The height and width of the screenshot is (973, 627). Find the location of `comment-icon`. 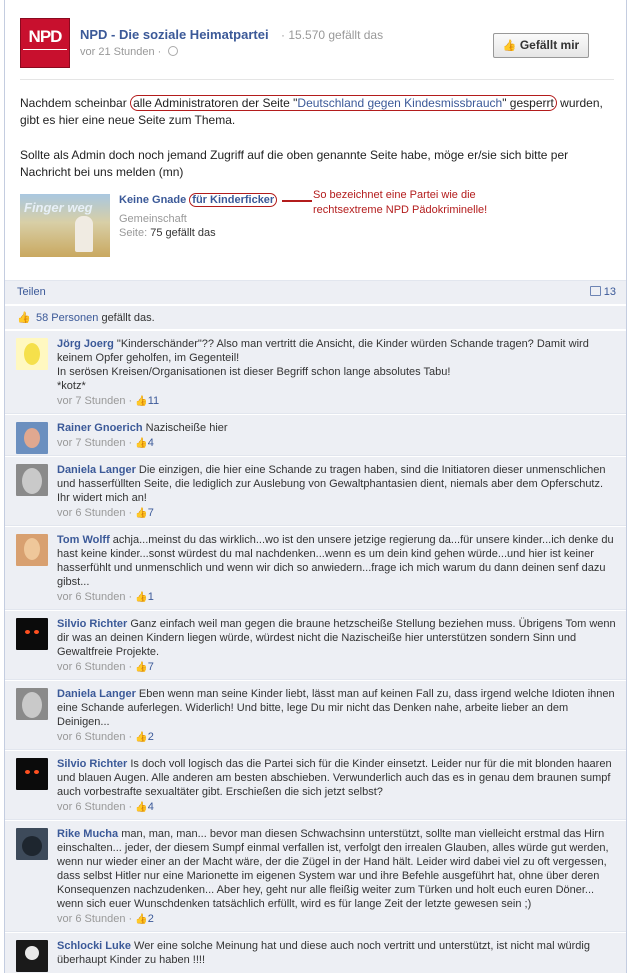

comment-icon is located at coordinates (595, 291).